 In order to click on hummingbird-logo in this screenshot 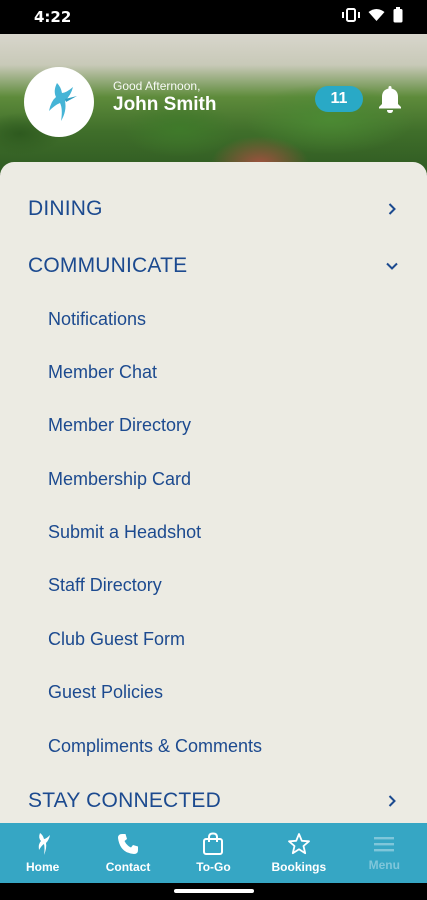, I will do `click(63, 102)`.